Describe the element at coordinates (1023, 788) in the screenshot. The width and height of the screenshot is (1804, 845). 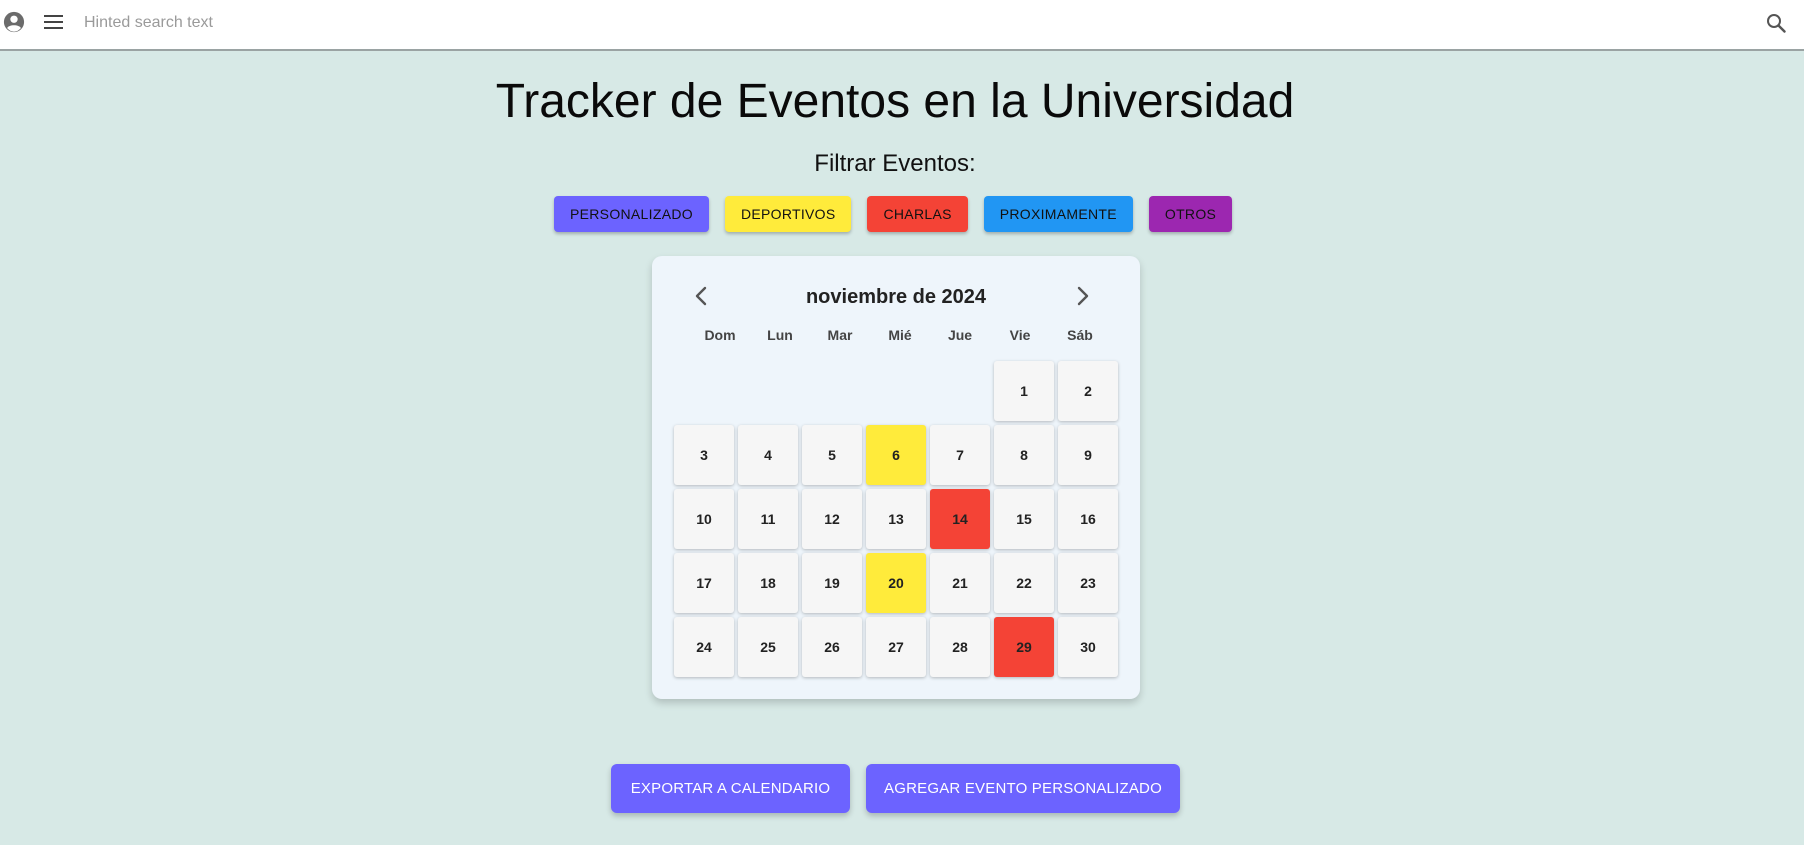
I see `add-custom-event-button: AGREGAR EVENTO PERSONALIZADO` at that location.